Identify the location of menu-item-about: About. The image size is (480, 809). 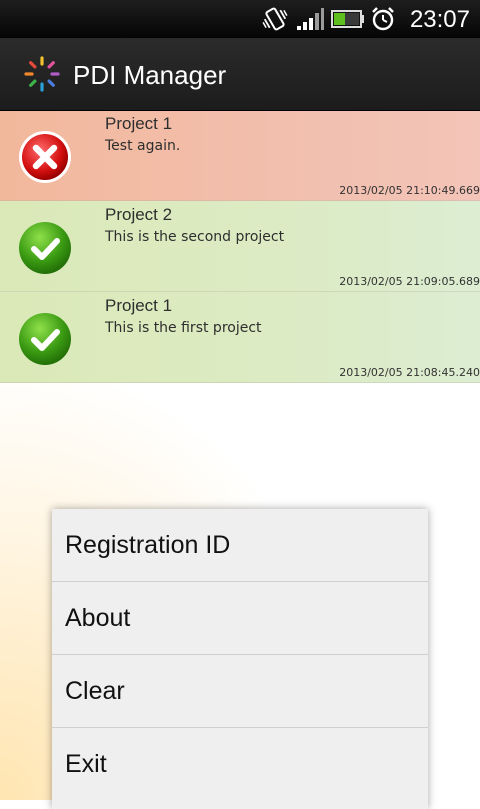
(240, 618).